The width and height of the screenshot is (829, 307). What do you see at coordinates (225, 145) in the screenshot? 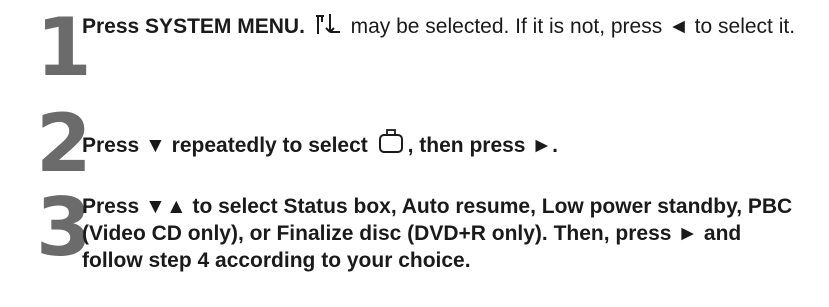
I see `step-action-before: Press ▼ repeatedly to select` at bounding box center [225, 145].